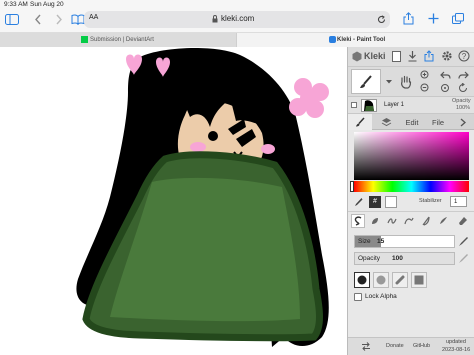 The height and width of the screenshot is (355, 474). What do you see at coordinates (354, 105) in the screenshot?
I see `layer-visibility-checkbox` at bounding box center [354, 105].